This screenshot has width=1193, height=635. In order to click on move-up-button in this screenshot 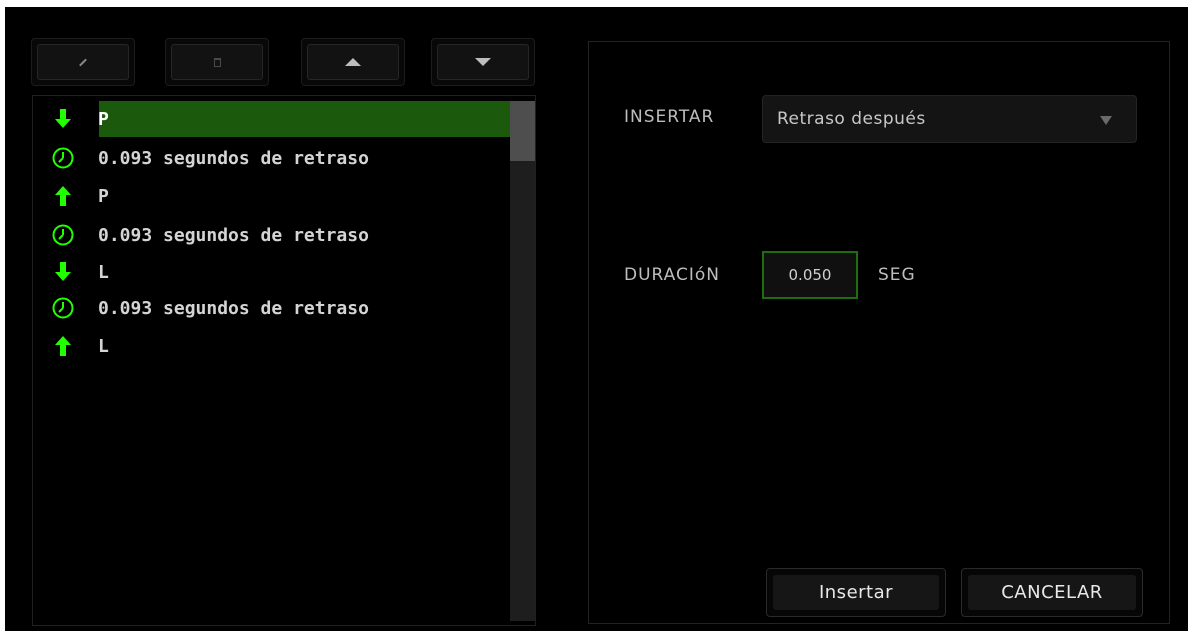, I will do `click(353, 62)`.